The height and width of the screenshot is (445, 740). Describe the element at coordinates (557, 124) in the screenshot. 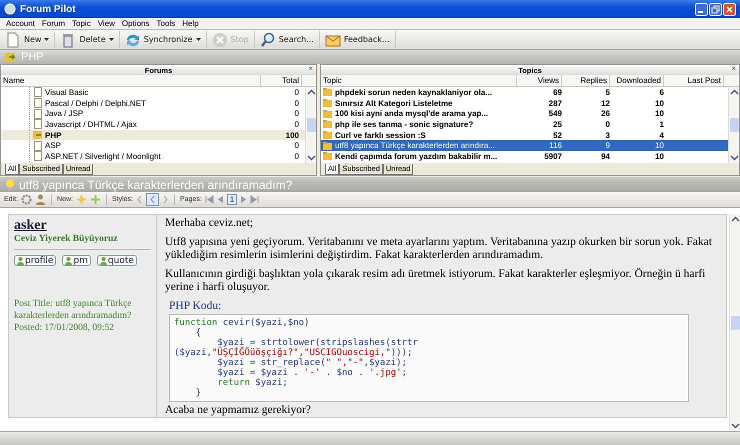

I see `view-count: 25` at that location.